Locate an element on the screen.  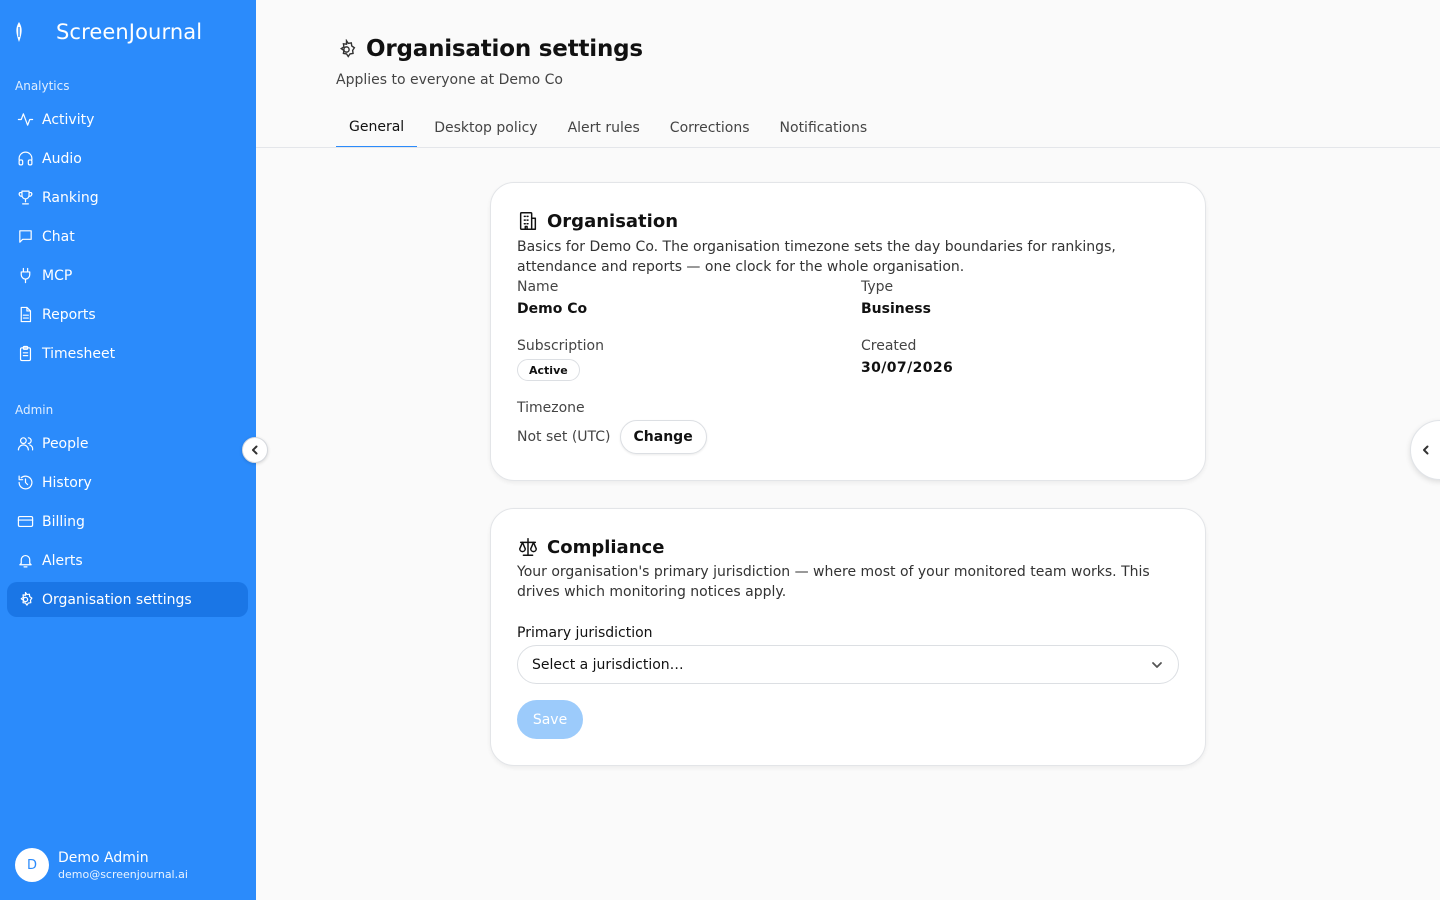
avatar: D is located at coordinates (32, 865).